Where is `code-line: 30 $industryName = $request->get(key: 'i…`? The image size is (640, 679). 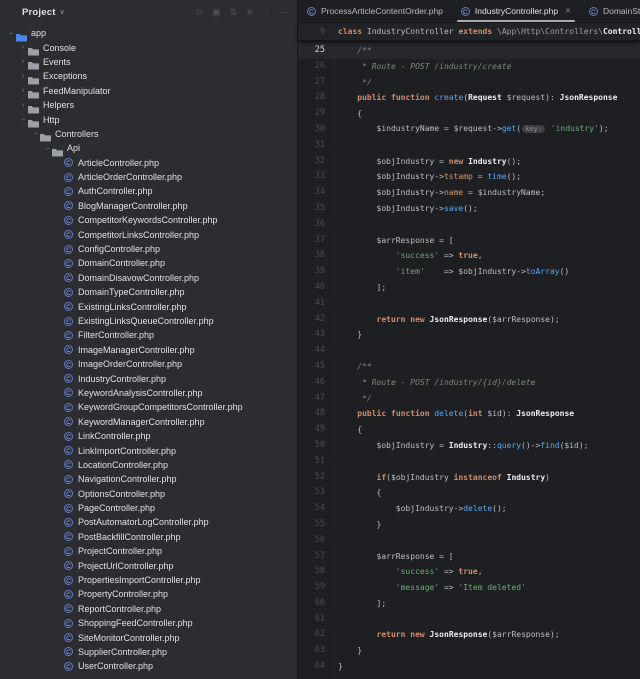
code-line: 30 $industryName = $request->get(key: 'i… is located at coordinates (469, 130).